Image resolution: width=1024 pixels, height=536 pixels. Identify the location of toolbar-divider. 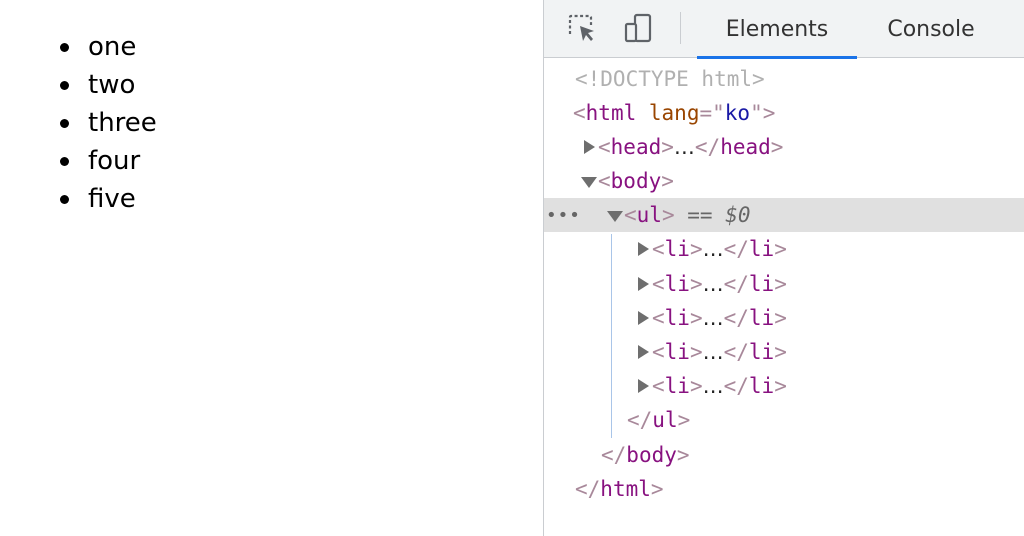
(680, 28).